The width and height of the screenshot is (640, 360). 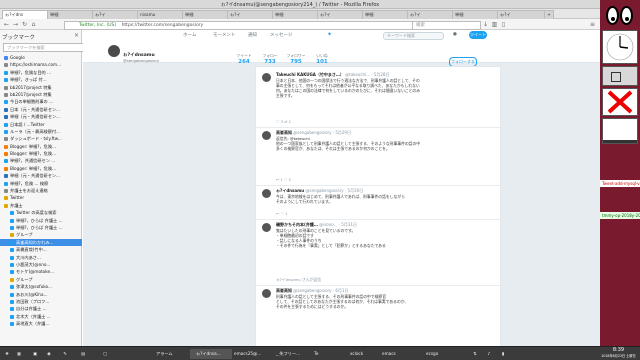 What do you see at coordinates (620, 102) in the screenshot?
I see `xkill-widget` at bounding box center [620, 102].